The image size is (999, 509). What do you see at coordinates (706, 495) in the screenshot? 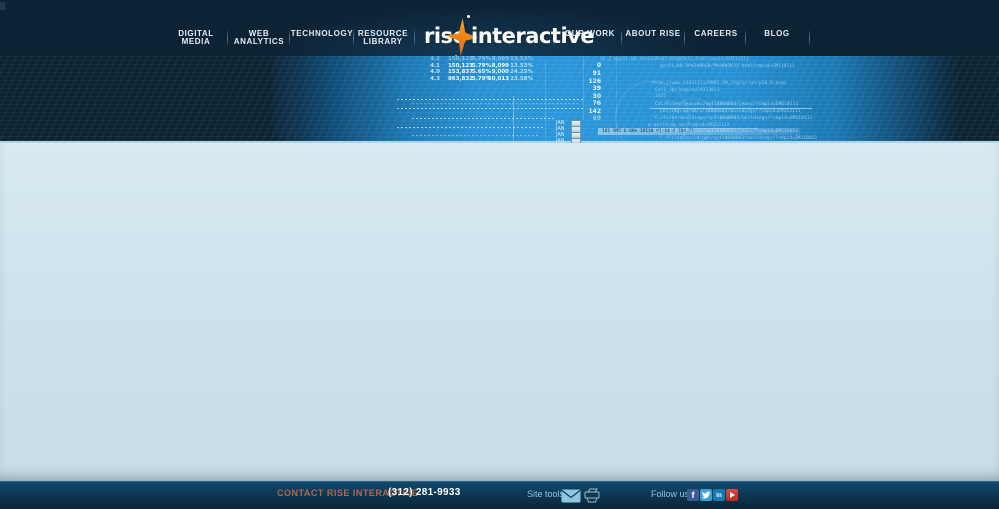
I see `twitter-icon` at bounding box center [706, 495].